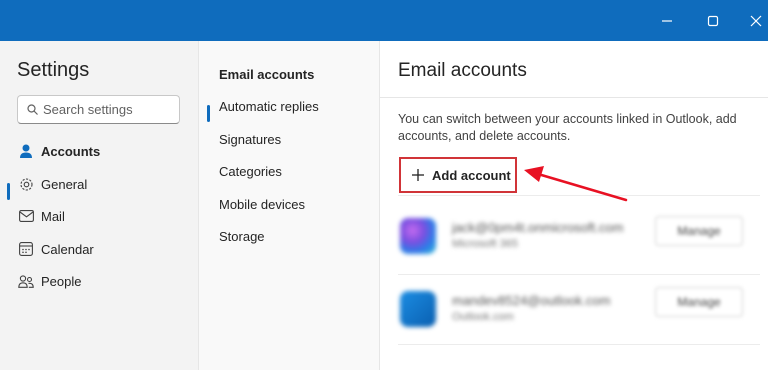 The height and width of the screenshot is (370, 768). I want to click on sidebar-item-label: General, so click(64, 184).